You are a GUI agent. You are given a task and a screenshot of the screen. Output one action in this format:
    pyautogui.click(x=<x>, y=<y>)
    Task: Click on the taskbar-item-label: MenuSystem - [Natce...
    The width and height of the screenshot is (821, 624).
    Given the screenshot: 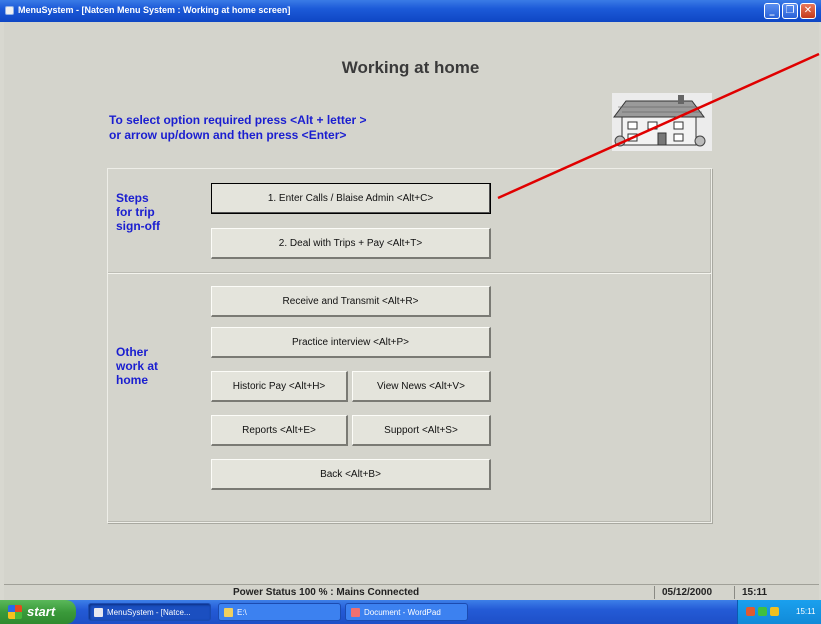 What is the action you would take?
    pyautogui.click(x=149, y=612)
    